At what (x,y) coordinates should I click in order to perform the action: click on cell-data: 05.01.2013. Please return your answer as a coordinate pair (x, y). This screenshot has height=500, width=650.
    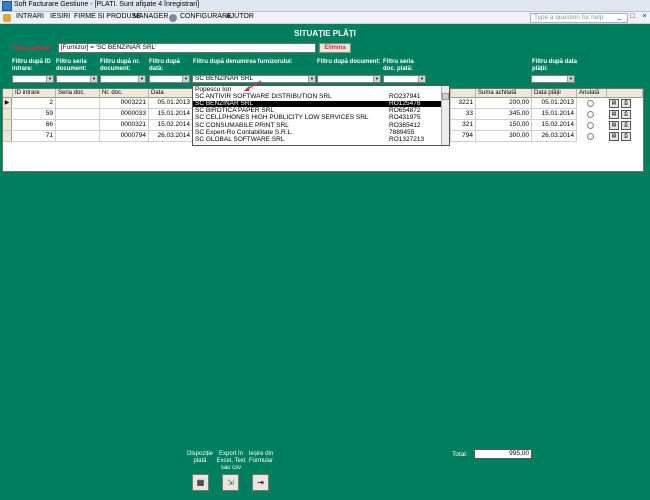
    Looking at the image, I should click on (171, 103).